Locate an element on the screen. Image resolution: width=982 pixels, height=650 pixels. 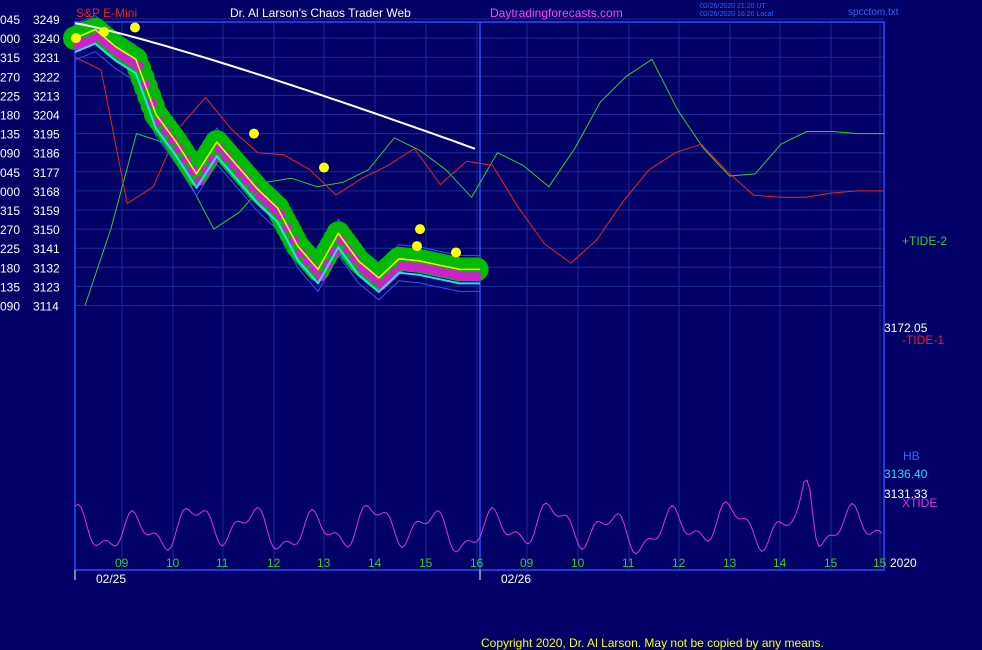
label-tide-plus: +TIDE-2 is located at coordinates (924, 241).